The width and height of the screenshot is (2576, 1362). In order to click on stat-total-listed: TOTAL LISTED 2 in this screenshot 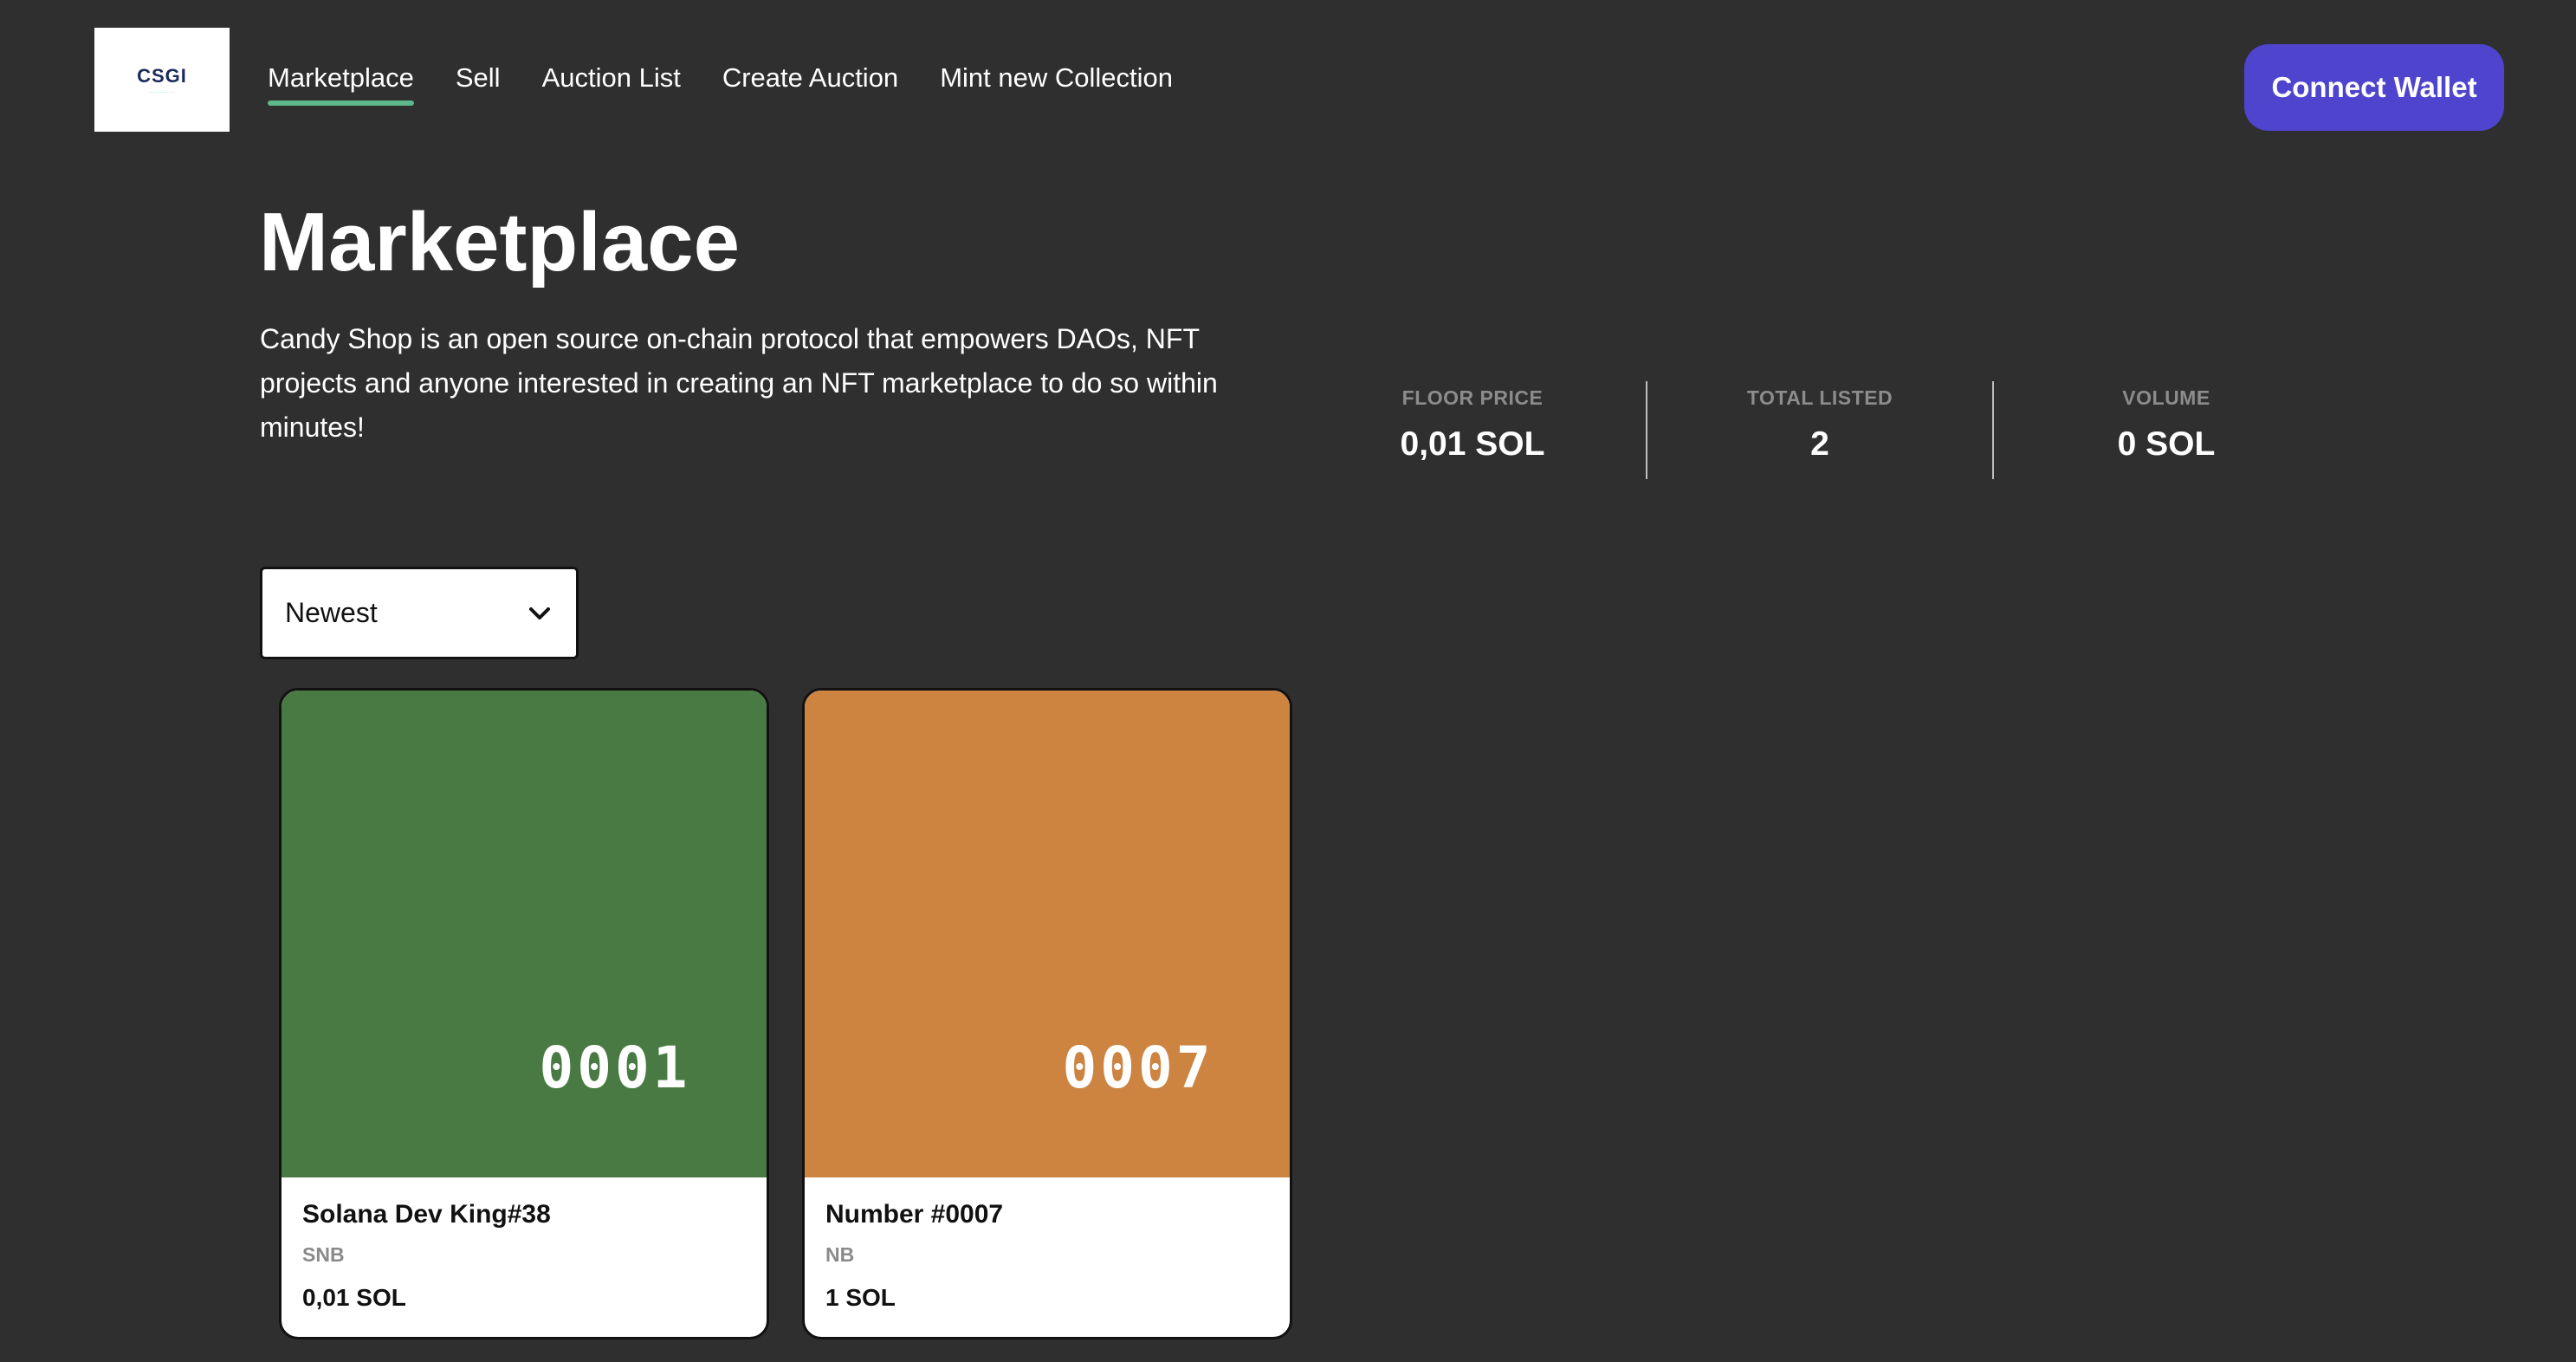, I will do `click(1819, 430)`.